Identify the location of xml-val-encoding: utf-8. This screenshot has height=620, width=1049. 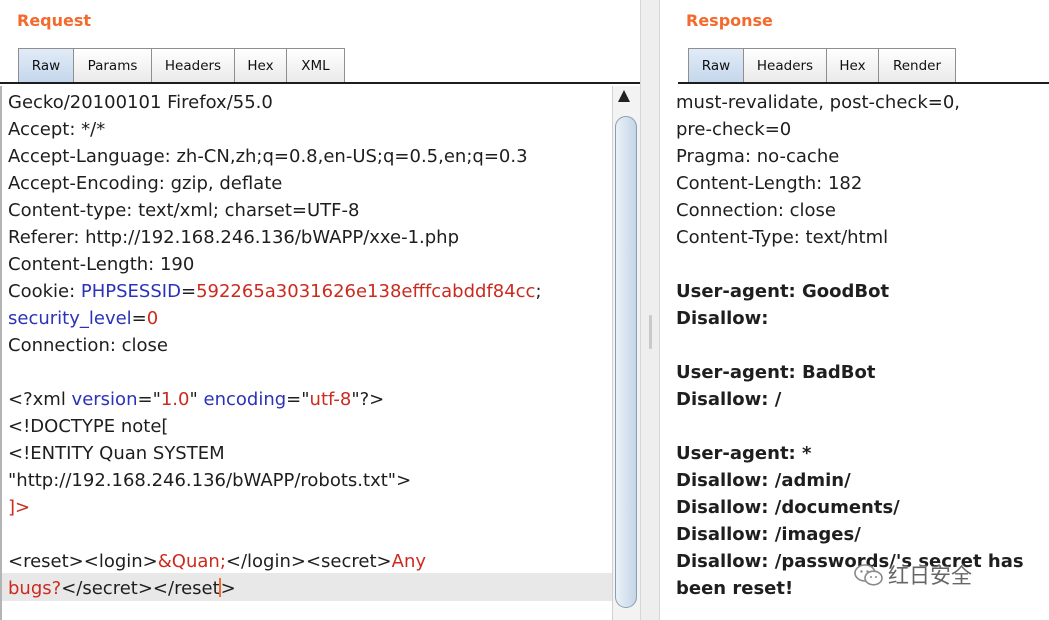
(330, 399).